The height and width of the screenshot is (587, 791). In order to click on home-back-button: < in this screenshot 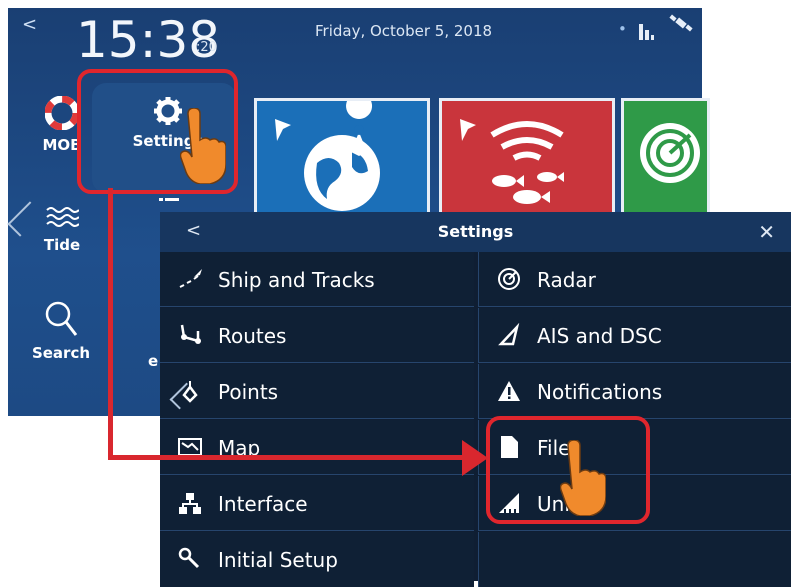, I will do `click(29, 24)`.